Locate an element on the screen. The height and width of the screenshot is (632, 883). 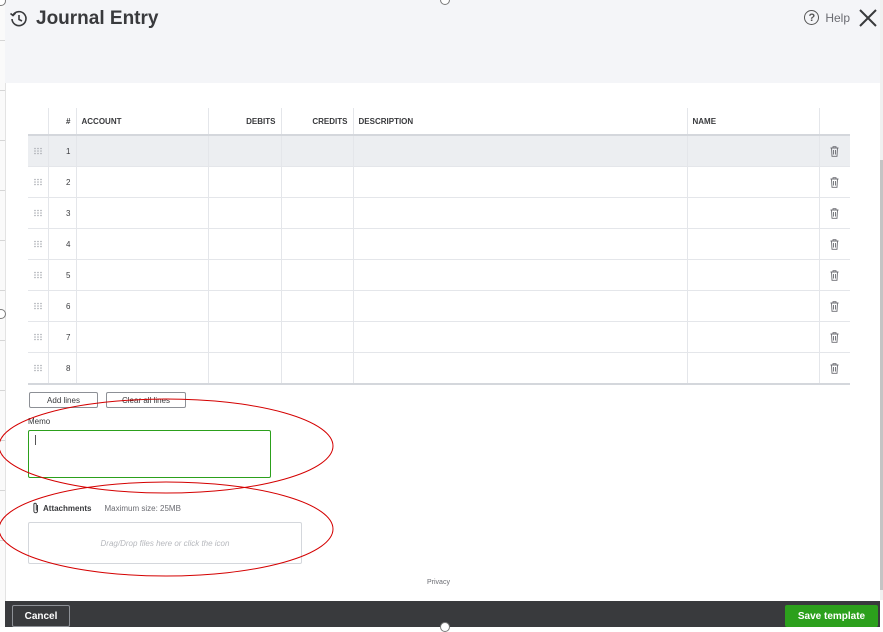
table-row: 6 is located at coordinates (439, 306).